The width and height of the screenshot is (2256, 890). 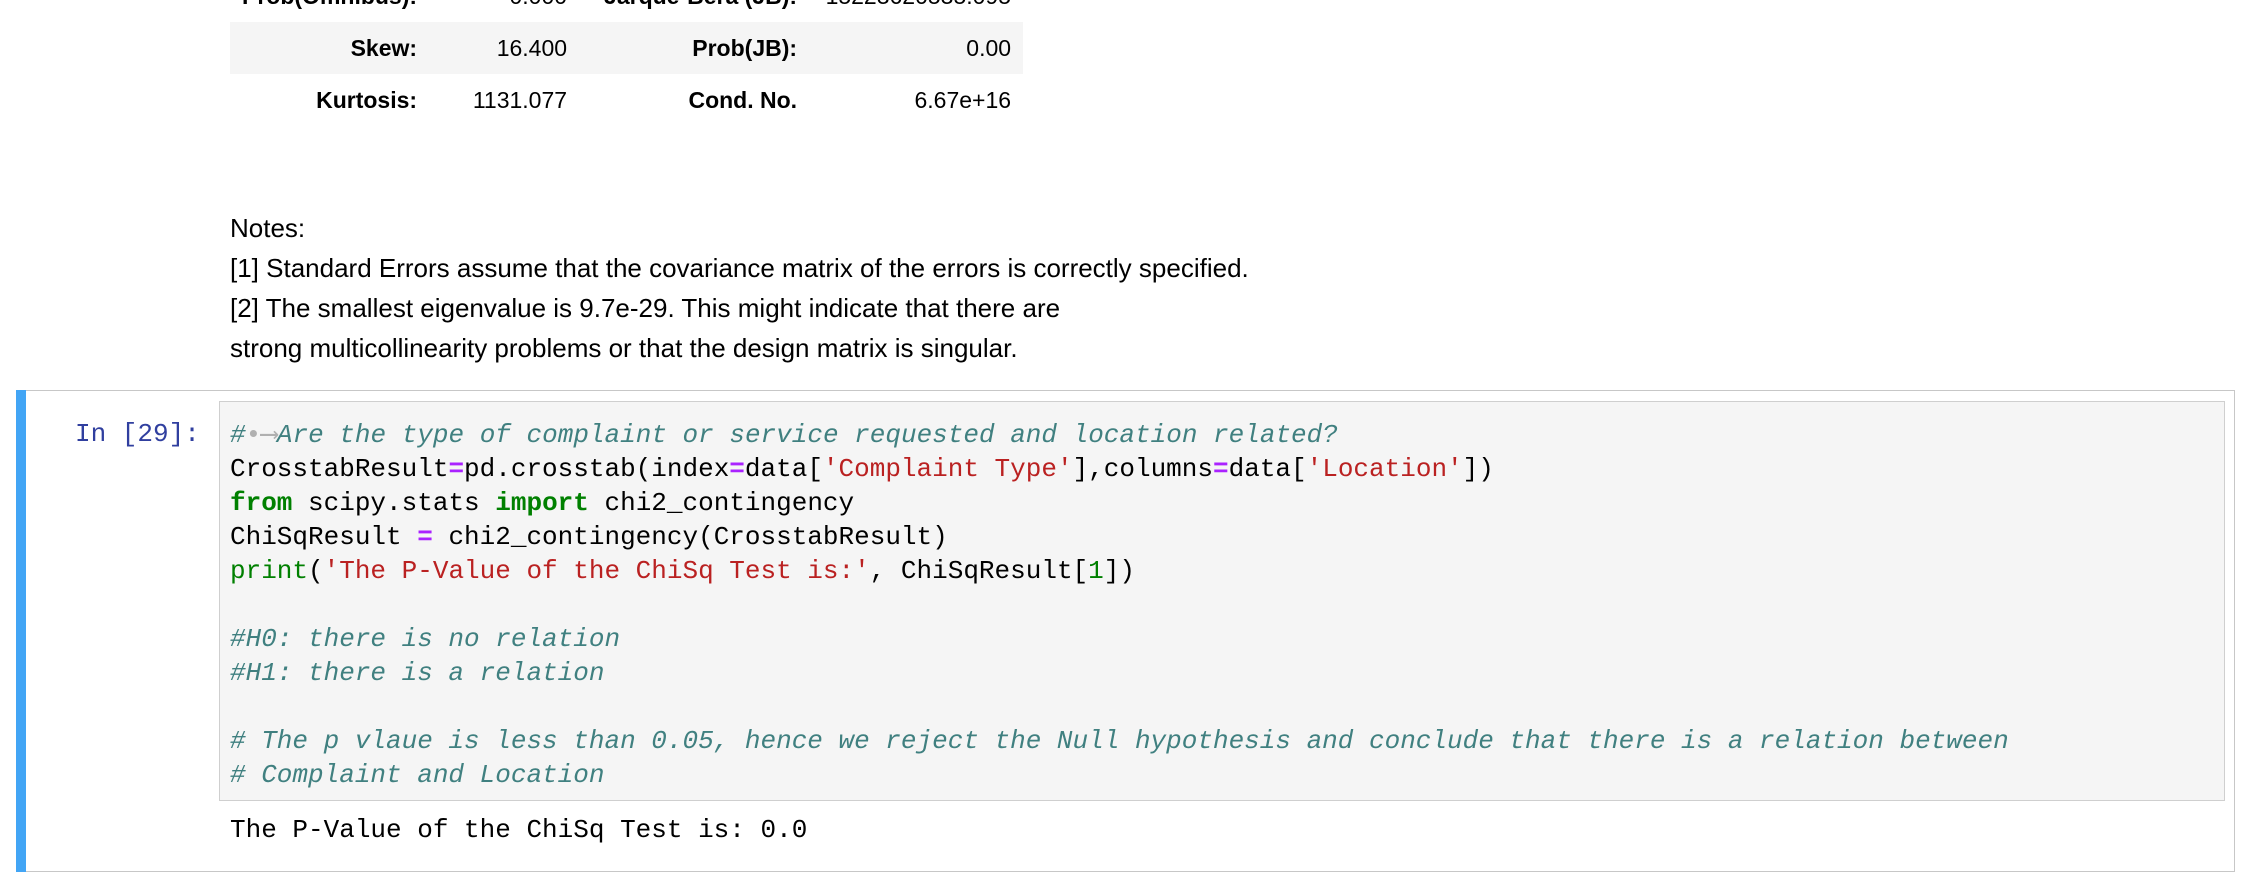 I want to click on builtin-token: print, so click(x=269, y=571).